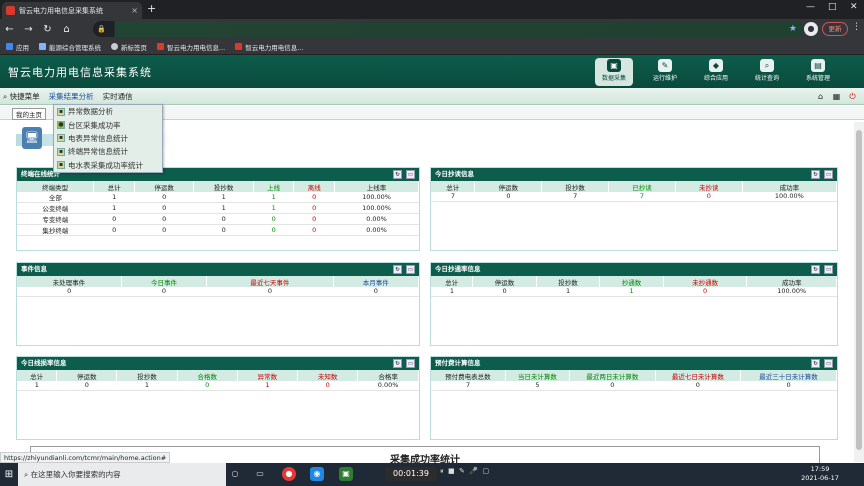  Describe the element at coordinates (9, 29) in the screenshot. I see `back-icon: ←` at that location.